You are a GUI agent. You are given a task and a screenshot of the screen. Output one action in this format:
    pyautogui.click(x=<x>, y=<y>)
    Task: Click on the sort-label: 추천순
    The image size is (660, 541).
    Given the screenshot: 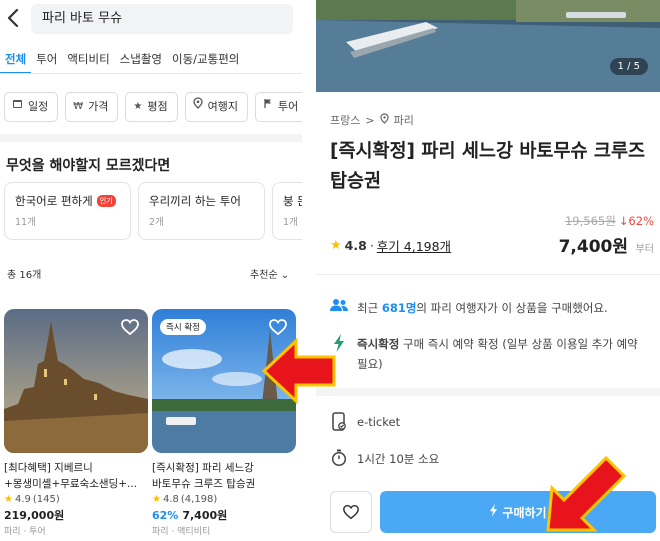 What is the action you would take?
    pyautogui.click(x=264, y=275)
    